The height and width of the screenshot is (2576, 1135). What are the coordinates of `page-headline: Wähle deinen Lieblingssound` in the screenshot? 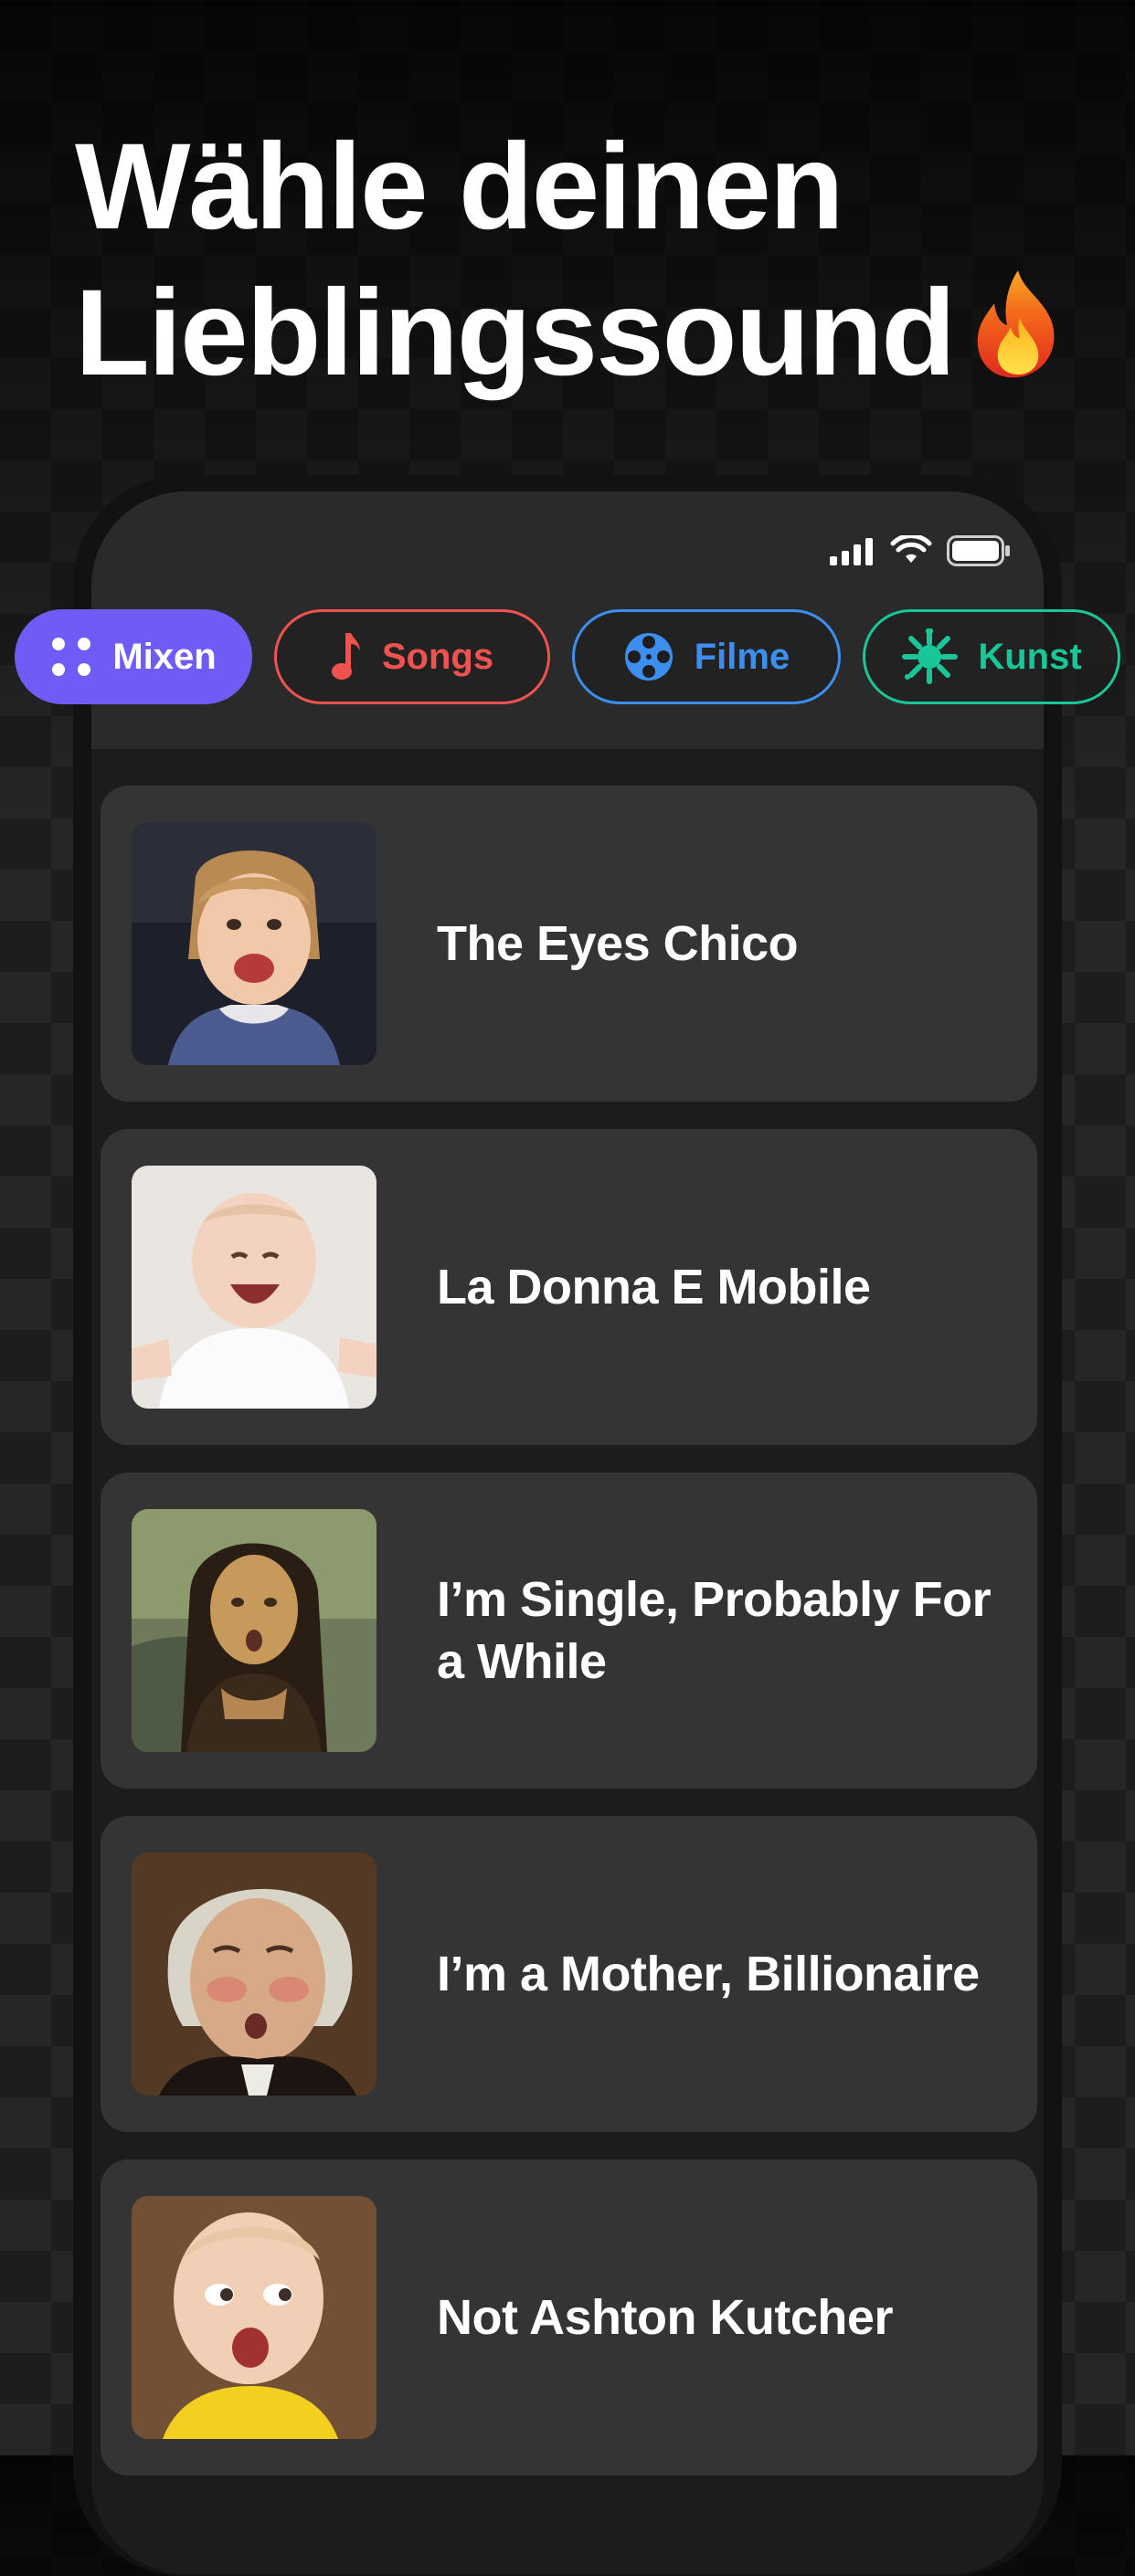 It's located at (596, 260).